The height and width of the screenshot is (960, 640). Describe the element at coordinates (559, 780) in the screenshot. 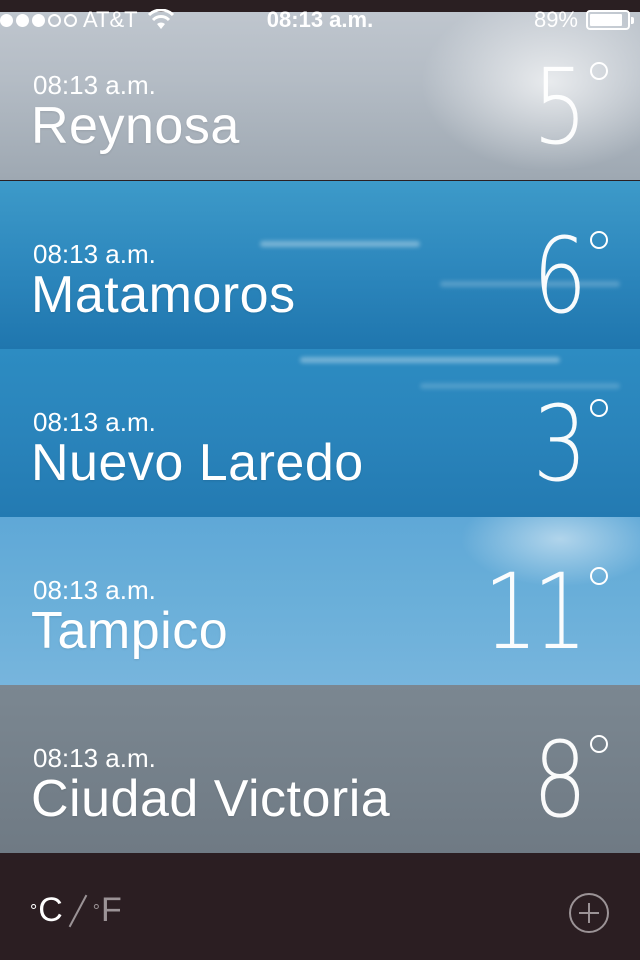

I see `city-temperature: 8` at that location.